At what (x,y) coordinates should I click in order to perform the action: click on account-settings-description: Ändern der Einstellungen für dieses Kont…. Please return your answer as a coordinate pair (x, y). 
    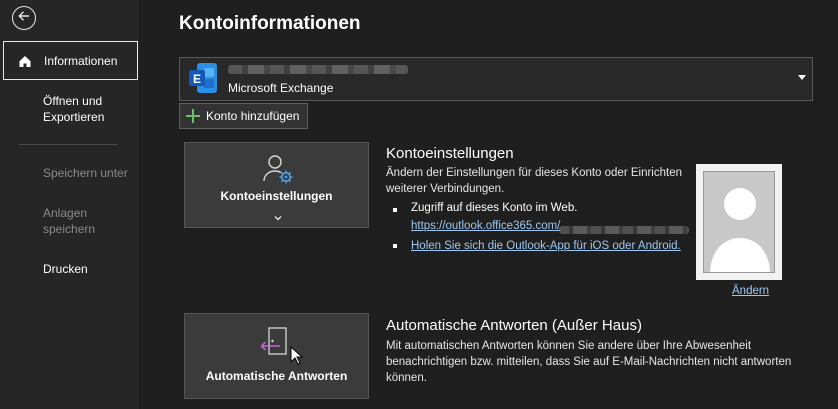
    Looking at the image, I should click on (534, 181).